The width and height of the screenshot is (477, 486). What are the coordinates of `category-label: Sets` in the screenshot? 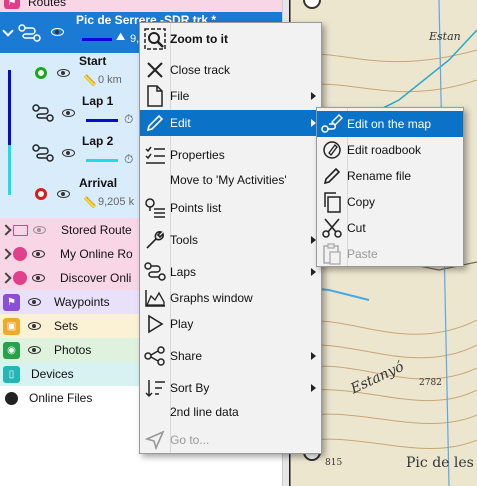 It's located at (66, 326).